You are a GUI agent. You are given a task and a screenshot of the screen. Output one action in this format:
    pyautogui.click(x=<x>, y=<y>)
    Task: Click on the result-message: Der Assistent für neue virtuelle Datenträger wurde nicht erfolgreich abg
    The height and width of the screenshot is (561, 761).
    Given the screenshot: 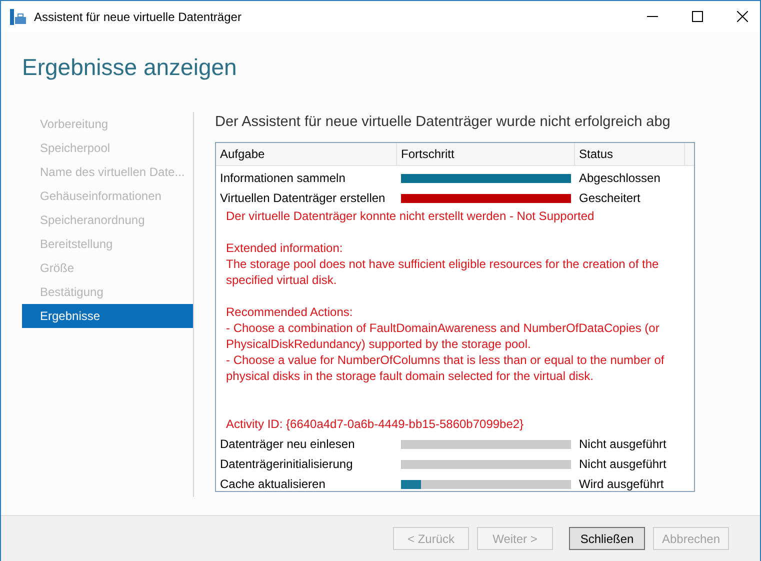 What is the action you would take?
    pyautogui.click(x=443, y=123)
    